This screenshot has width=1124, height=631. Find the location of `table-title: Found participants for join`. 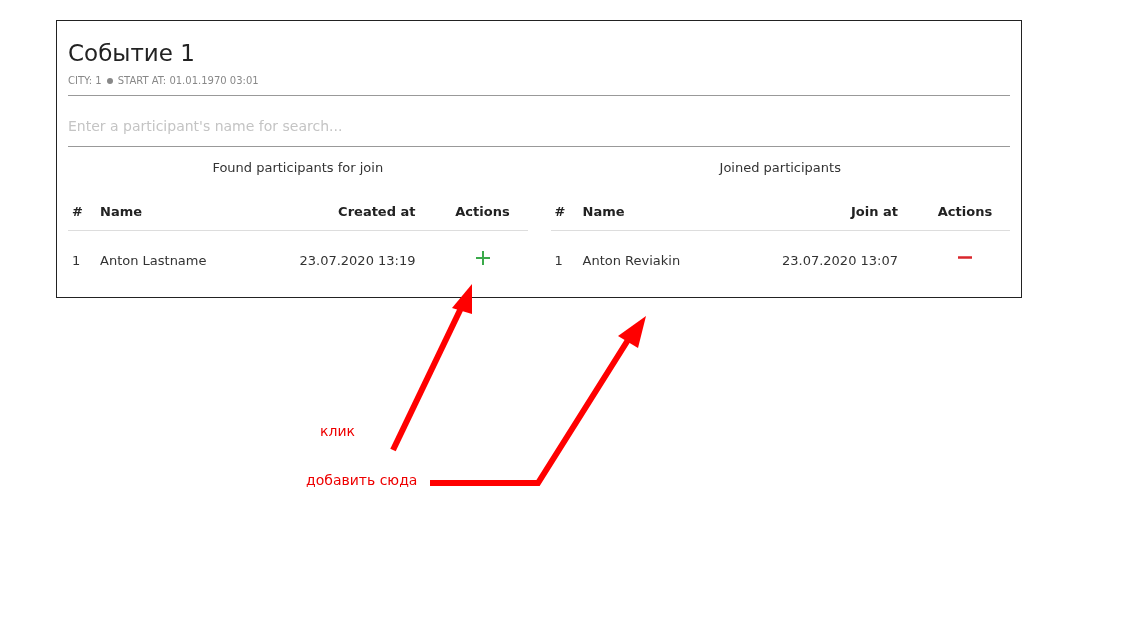

table-title: Found participants for join is located at coordinates (298, 168).